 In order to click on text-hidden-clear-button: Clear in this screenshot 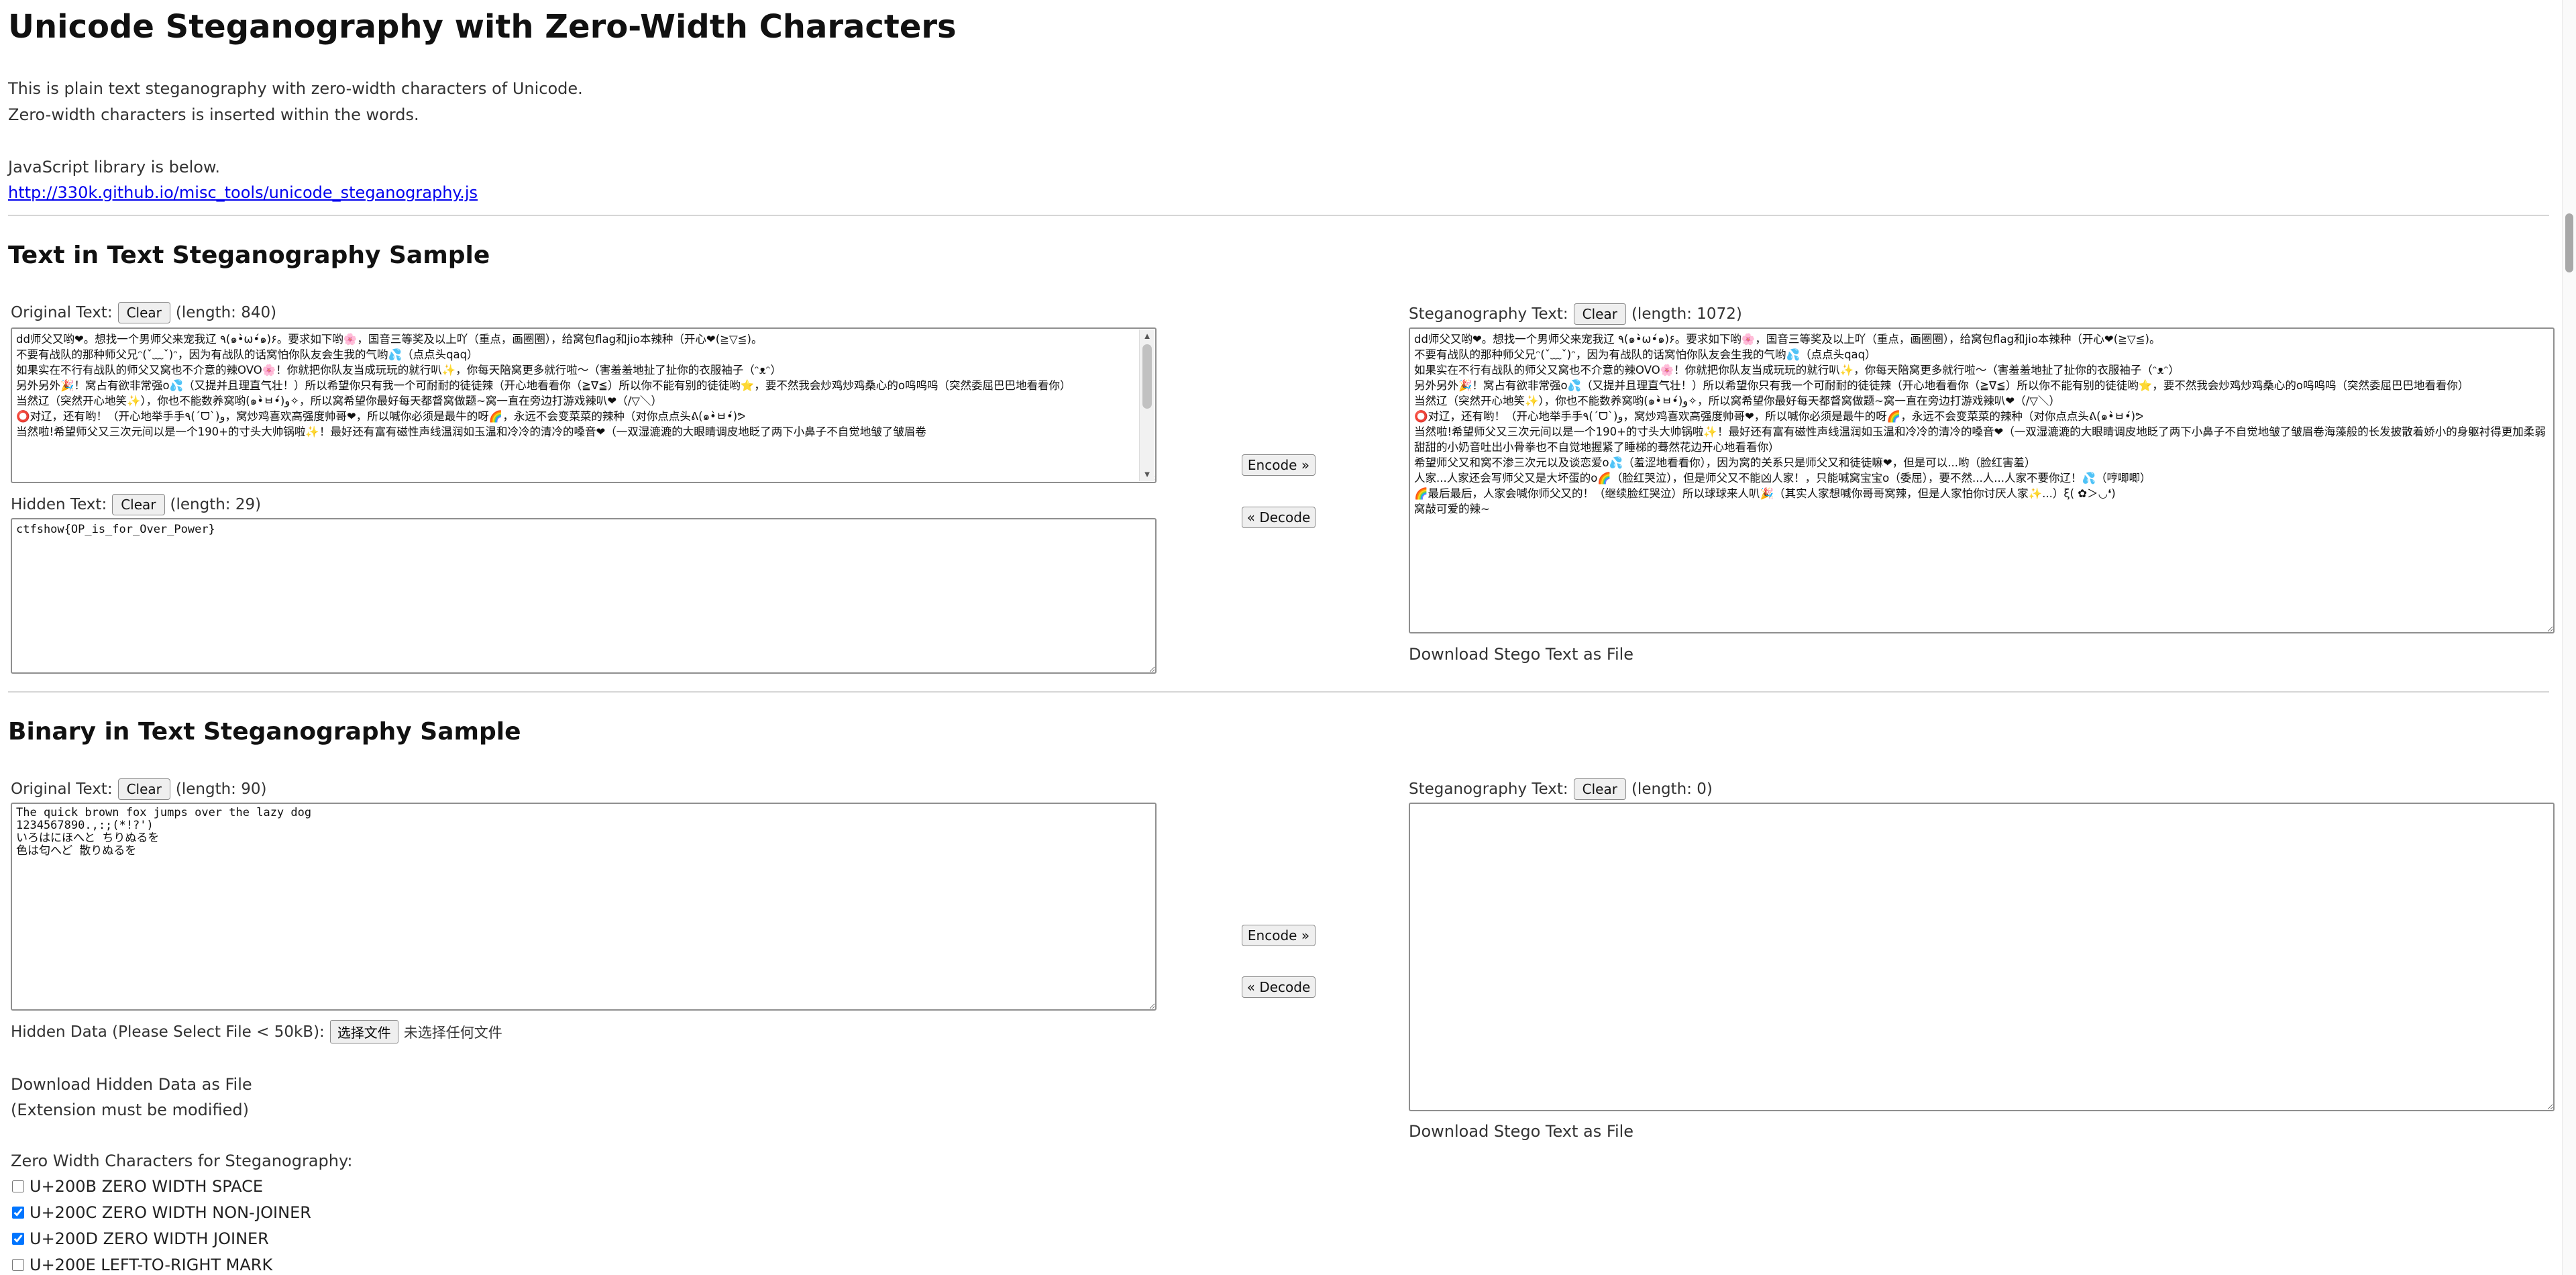, I will do `click(138, 504)`.